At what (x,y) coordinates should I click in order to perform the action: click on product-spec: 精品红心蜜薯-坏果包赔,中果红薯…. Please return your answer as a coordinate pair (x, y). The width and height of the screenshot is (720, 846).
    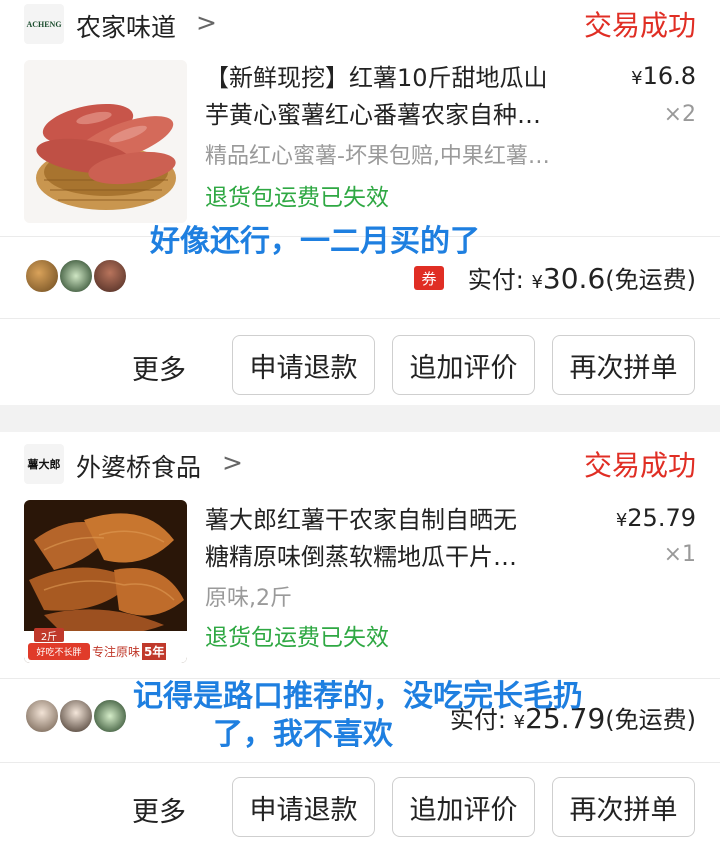
    Looking at the image, I should click on (377, 156).